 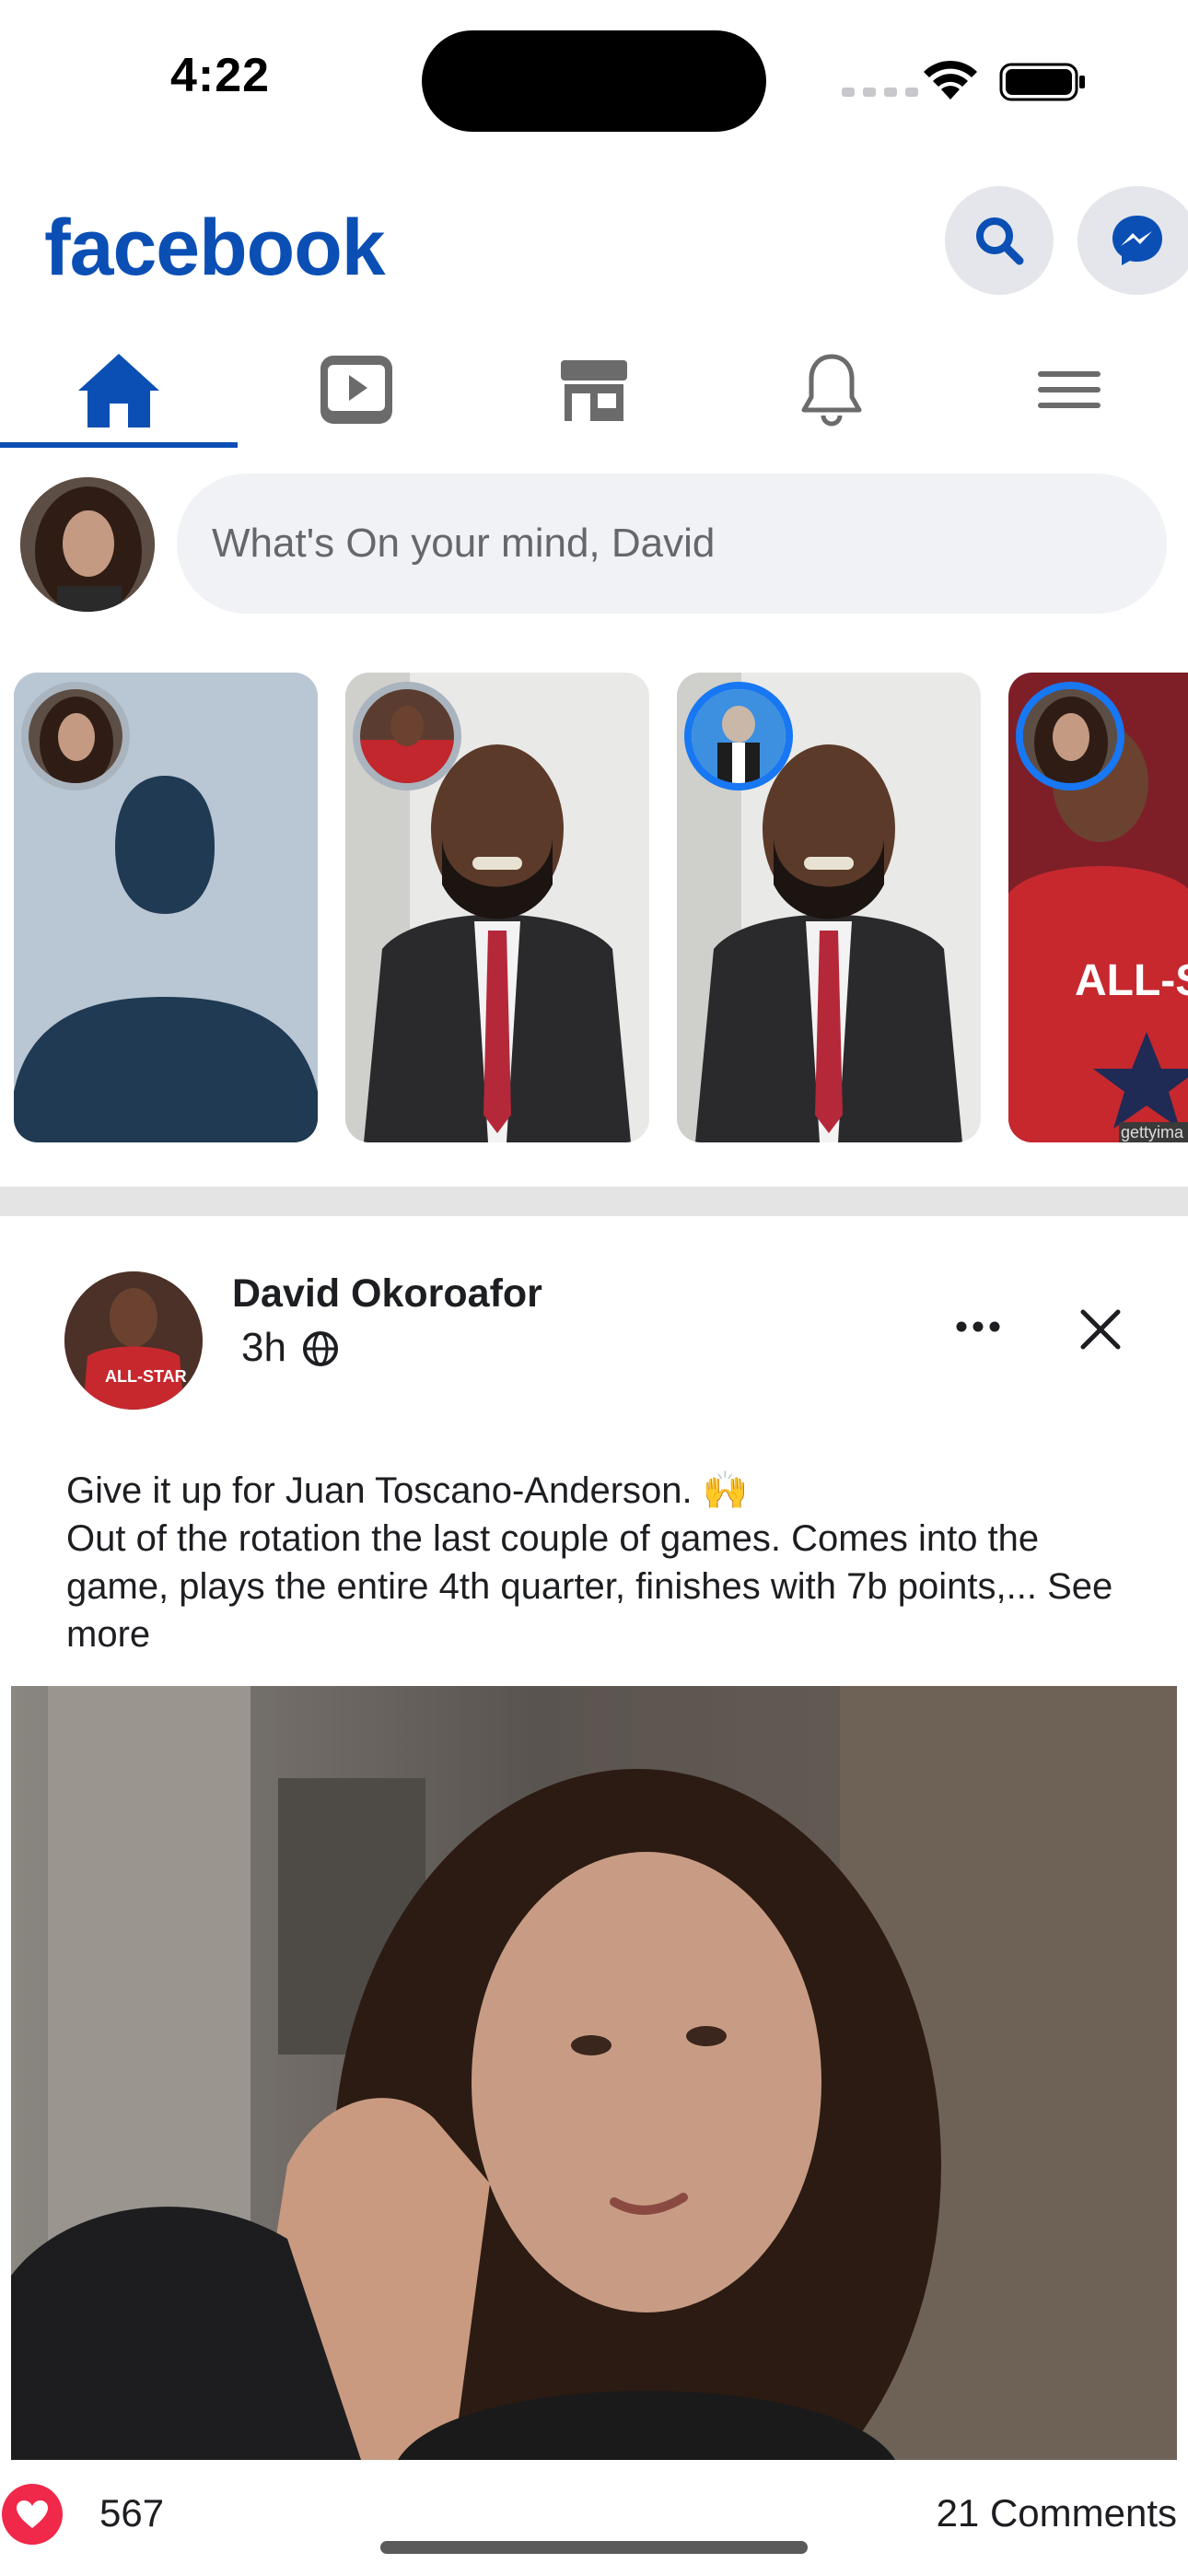 I want to click on post-text-line: Give it up for Juan Toscano-Anderson. 🙌, so click(x=407, y=1490).